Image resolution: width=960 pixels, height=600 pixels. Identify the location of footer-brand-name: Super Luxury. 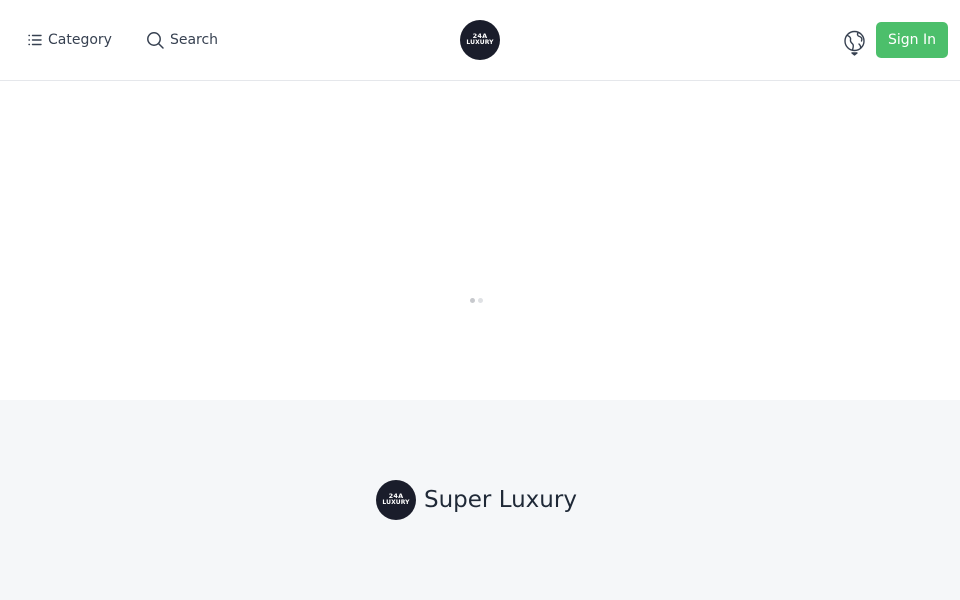
(500, 500).